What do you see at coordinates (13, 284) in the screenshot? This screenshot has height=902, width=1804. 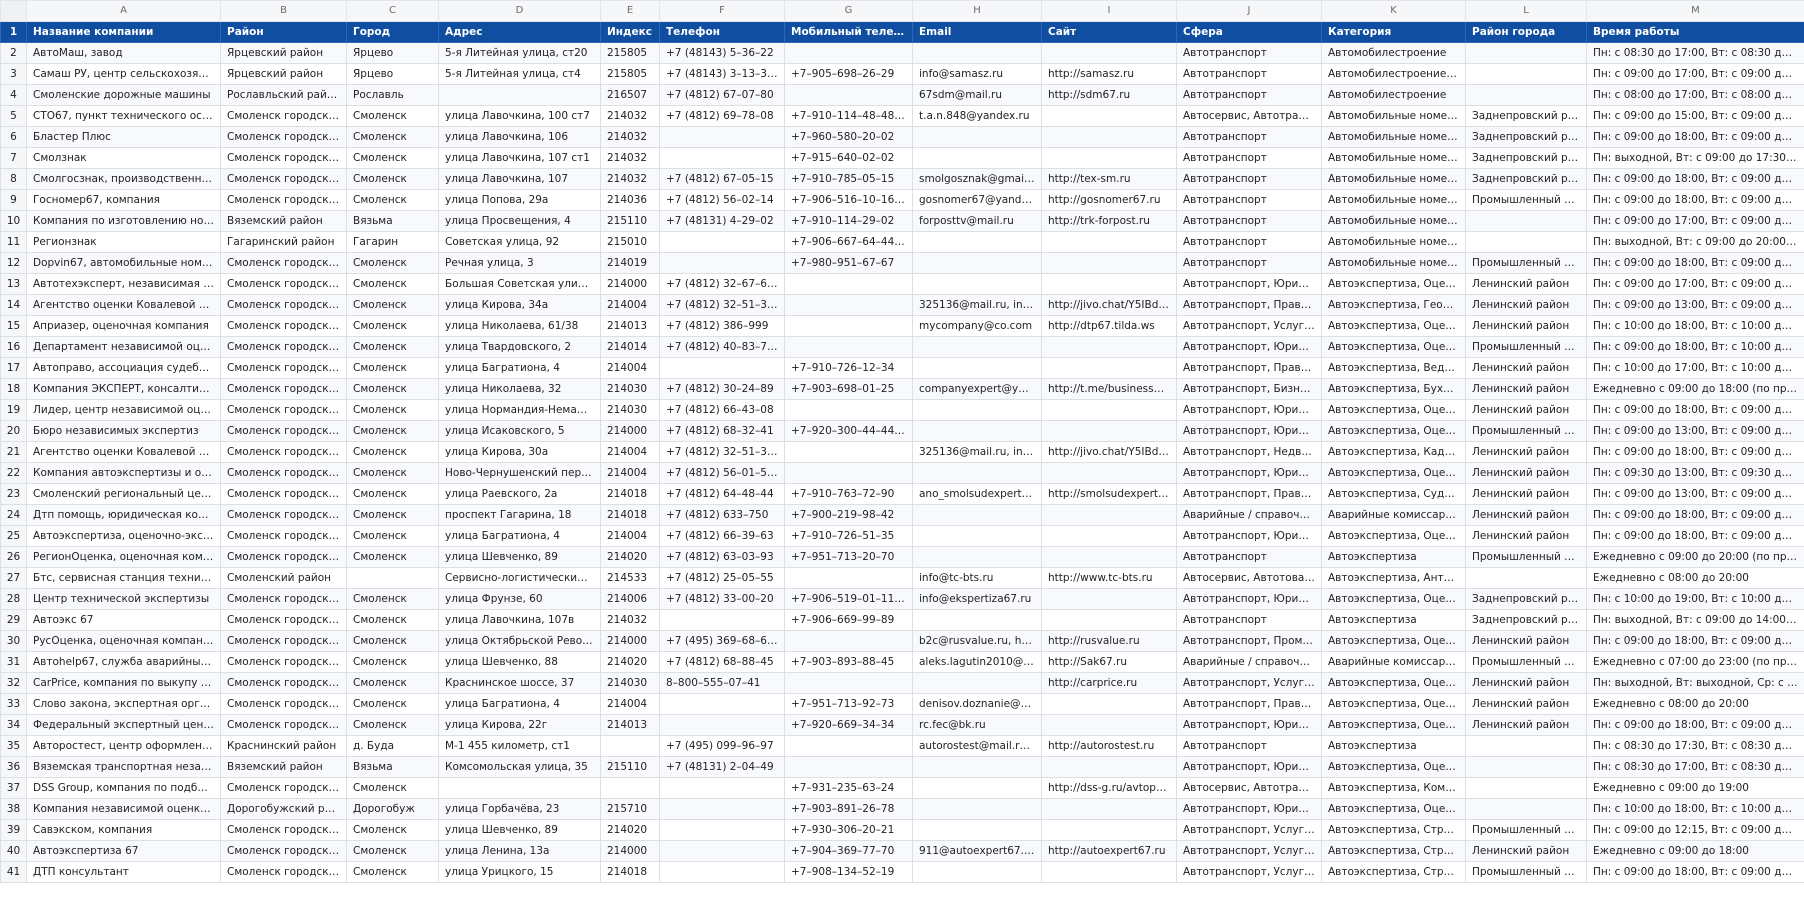 I see `row-number: 13` at bounding box center [13, 284].